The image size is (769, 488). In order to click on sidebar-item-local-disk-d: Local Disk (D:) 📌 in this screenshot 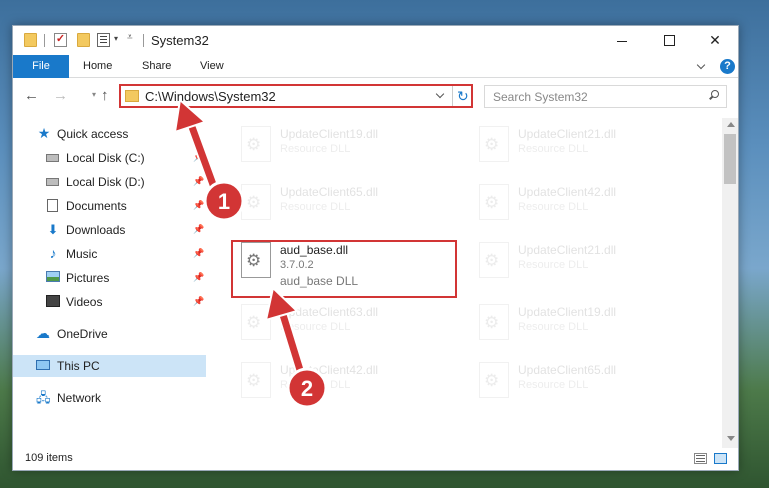, I will do `click(109, 182)`.